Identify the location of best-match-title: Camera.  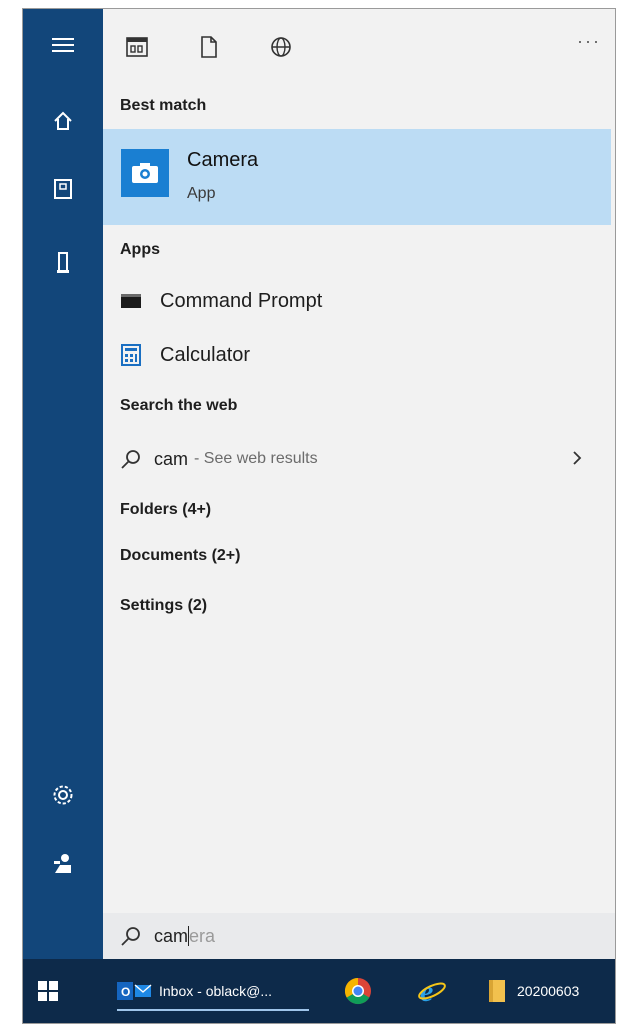
(223, 160).